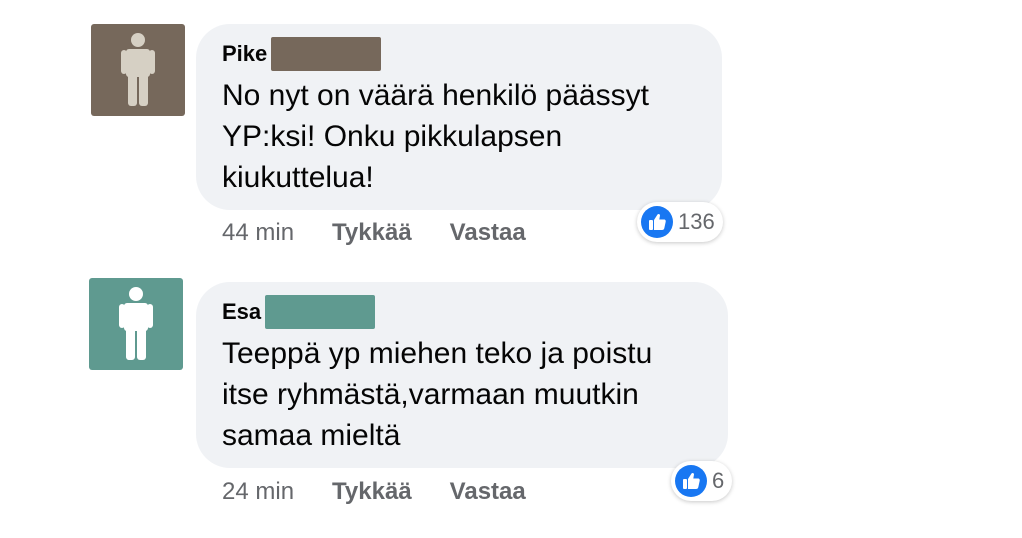 This screenshot has height=538, width=1022. I want to click on comment-meta: 24 min Tykkää Vastaa, so click(374, 492).